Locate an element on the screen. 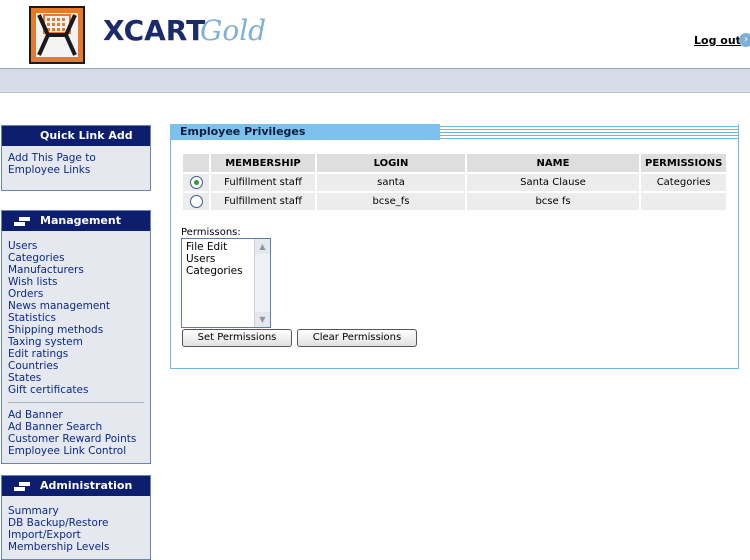  permissions-listbox: File Edit Users Categories ▲ ▼ is located at coordinates (226, 283).